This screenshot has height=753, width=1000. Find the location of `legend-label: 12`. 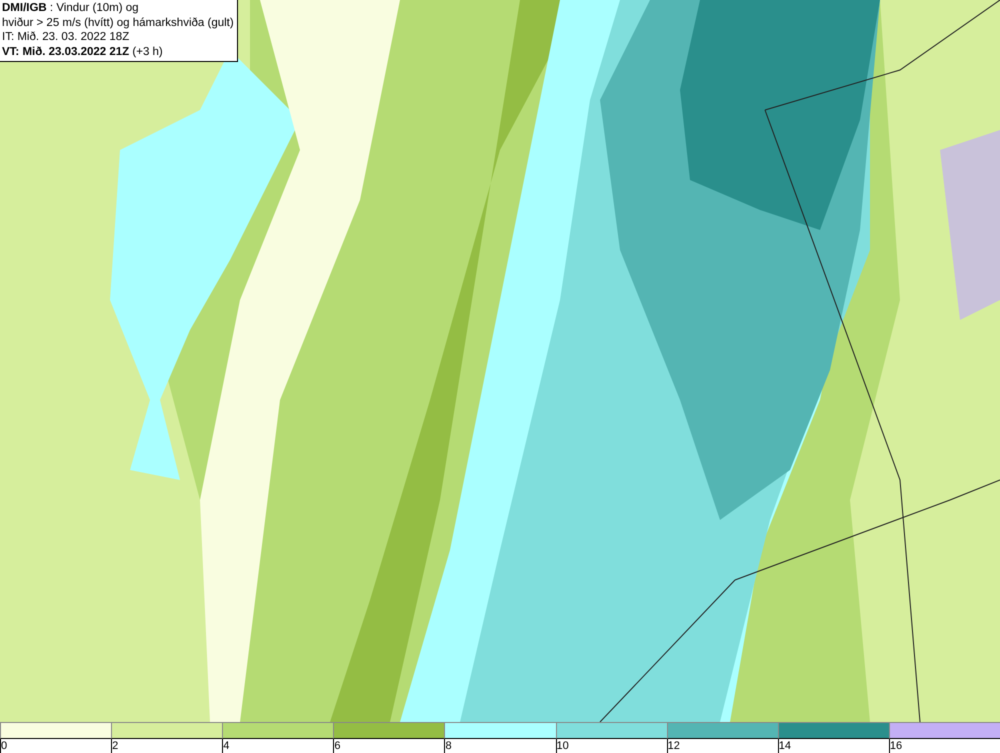

legend-label: 12 is located at coordinates (673, 746).